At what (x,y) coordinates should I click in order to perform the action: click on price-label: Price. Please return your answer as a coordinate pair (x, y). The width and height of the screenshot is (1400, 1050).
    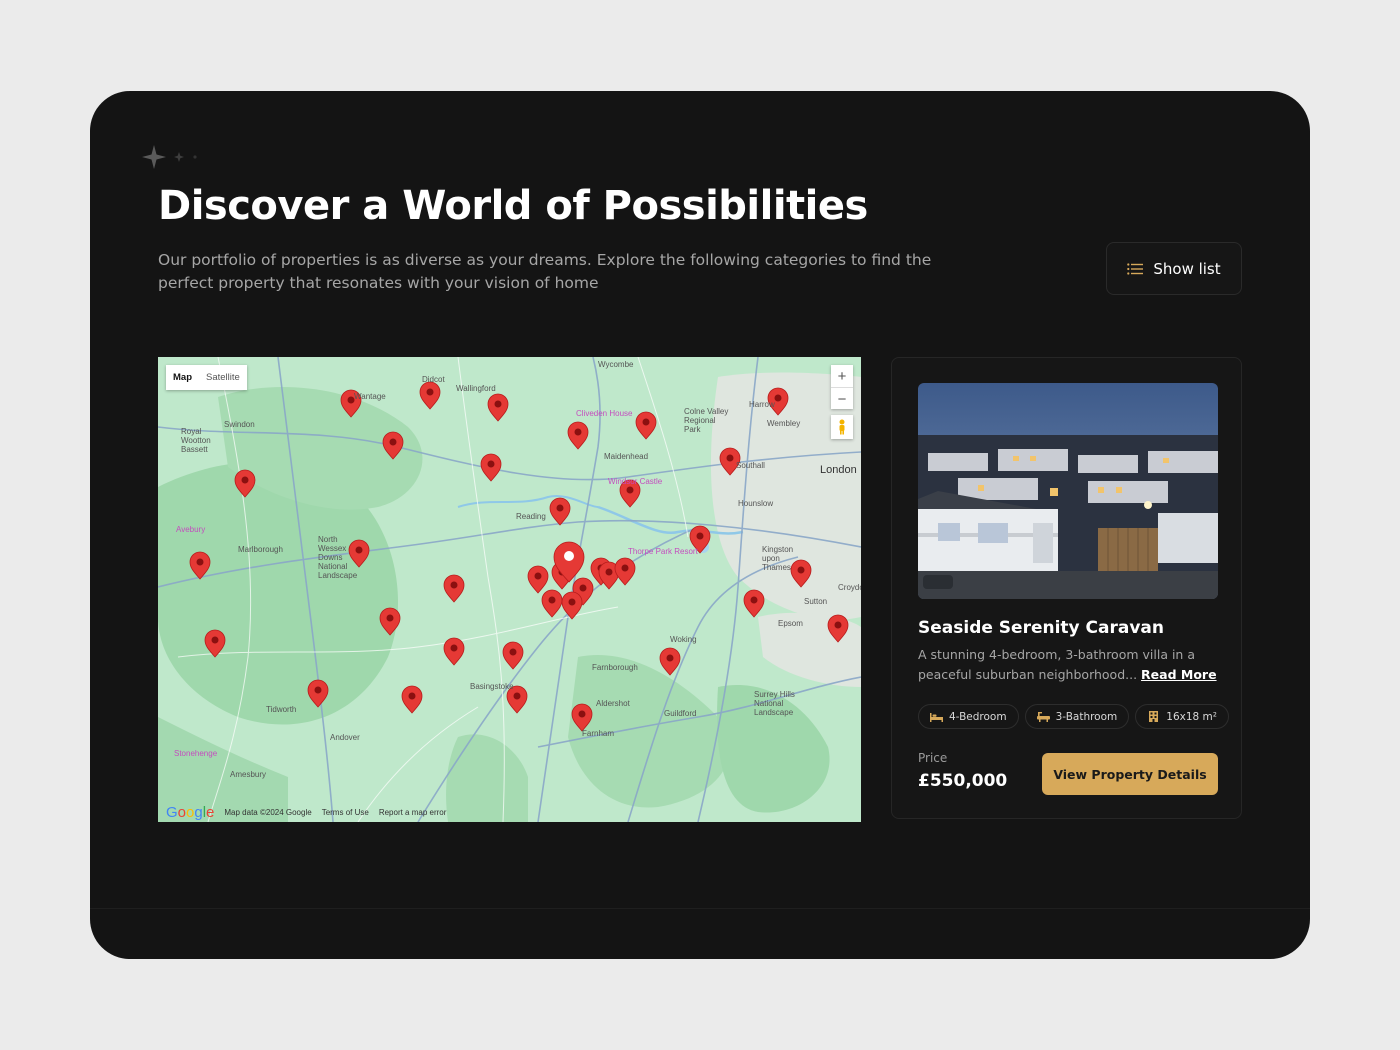
    Looking at the image, I should click on (933, 758).